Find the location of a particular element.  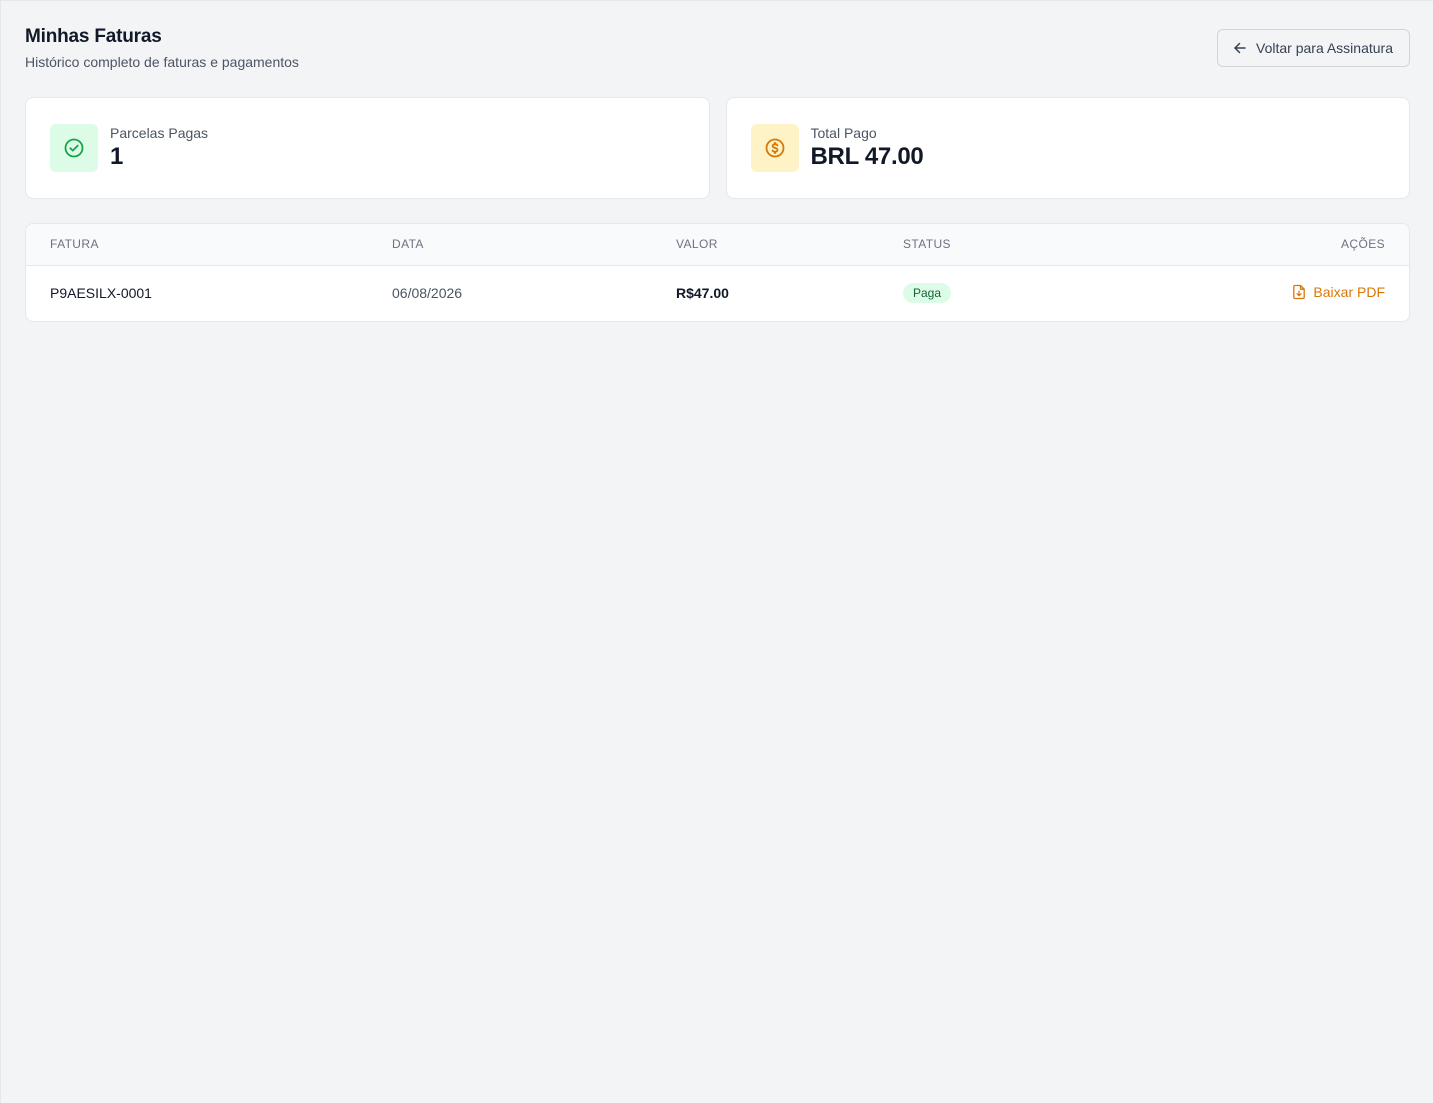

invoice-number: P9AESILX-0001 is located at coordinates (101, 293).